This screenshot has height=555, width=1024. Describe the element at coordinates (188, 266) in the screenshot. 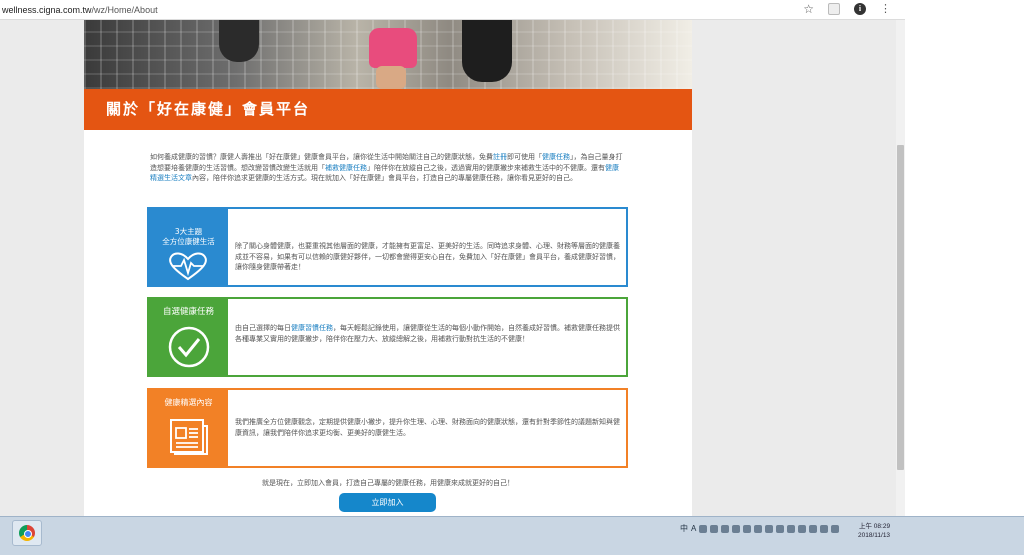

I see `heart-pulse-icon` at that location.